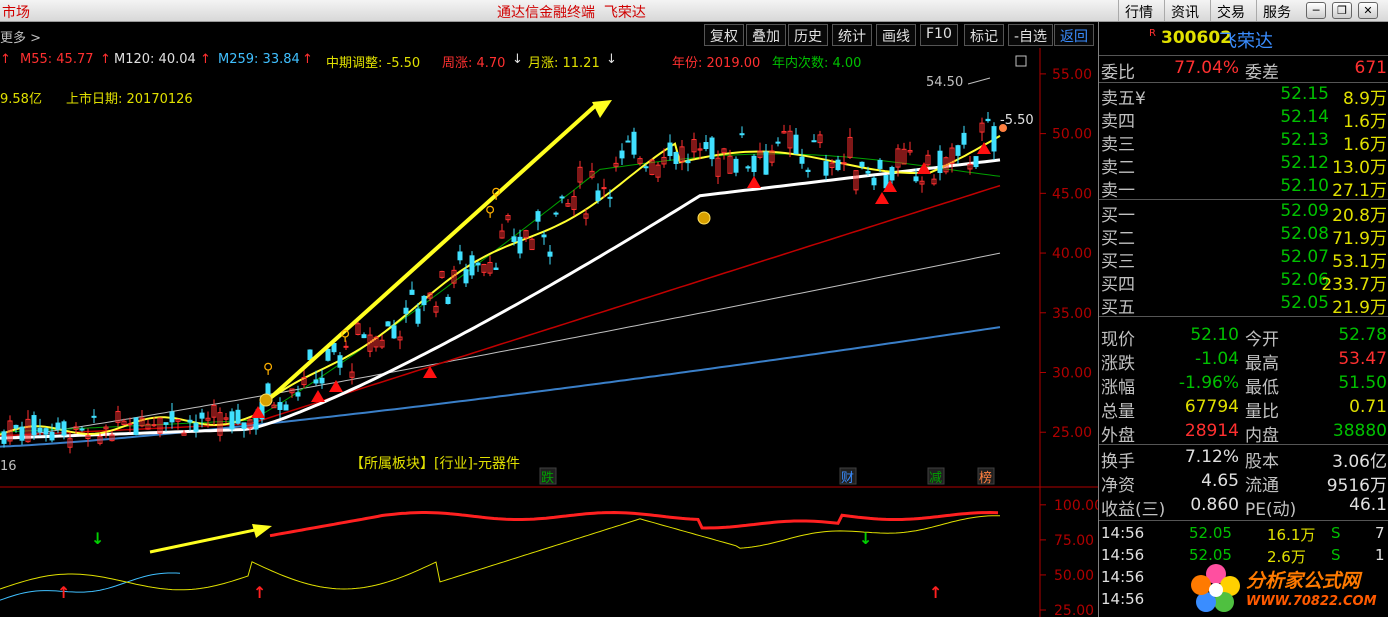 Image resolution: width=1388 pixels, height=617 pixels. What do you see at coordinates (1262, 340) in the screenshot?
I see `quote-row-label2: 今开` at bounding box center [1262, 340].